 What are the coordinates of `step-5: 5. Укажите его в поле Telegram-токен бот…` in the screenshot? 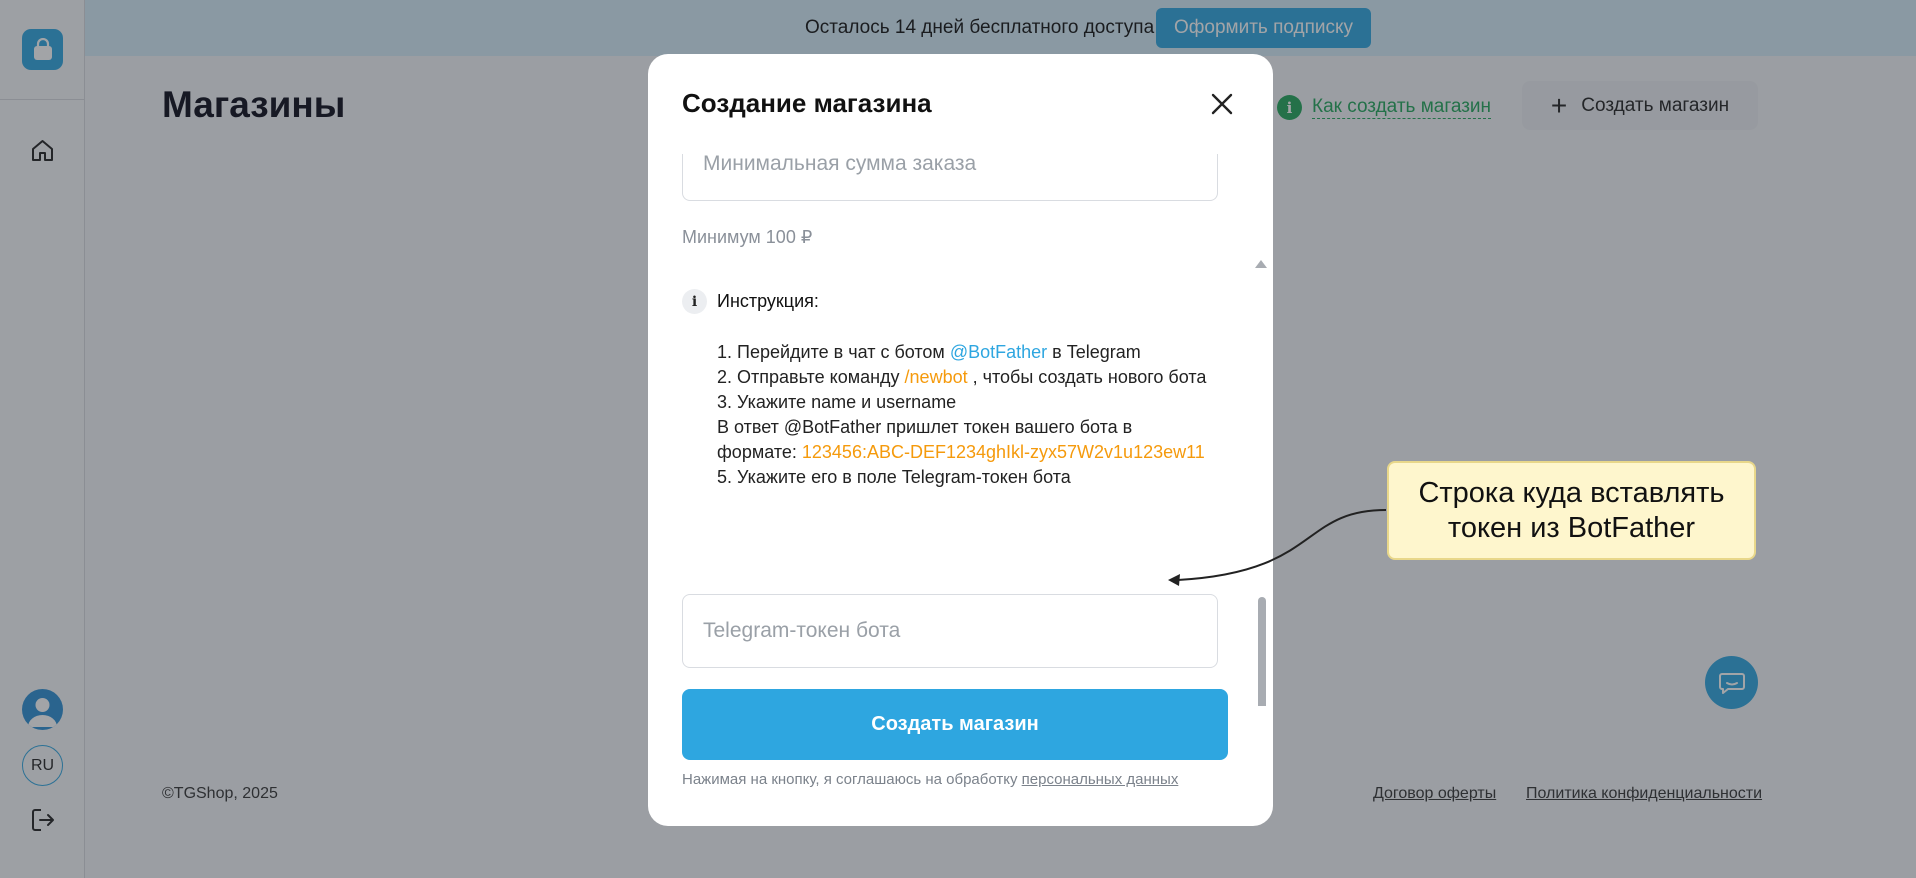 It's located at (894, 477).